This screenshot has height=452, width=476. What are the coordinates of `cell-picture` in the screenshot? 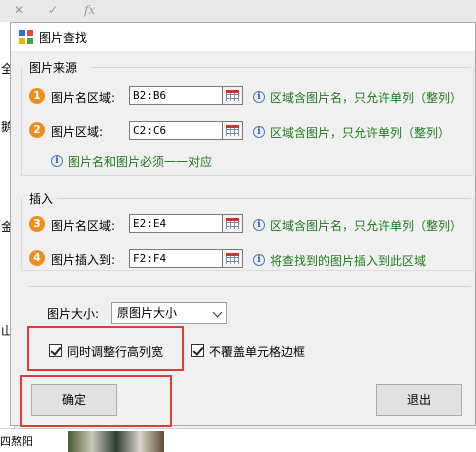 It's located at (116, 441).